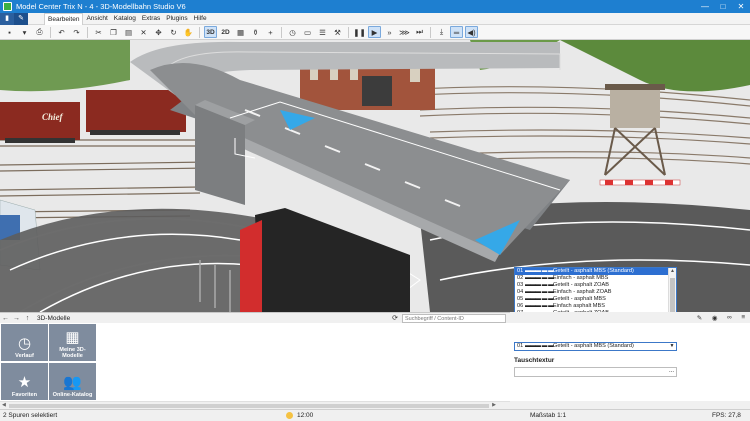  Describe the element at coordinates (699, 318) in the screenshot. I see `pin-icon: ✎` at that location.